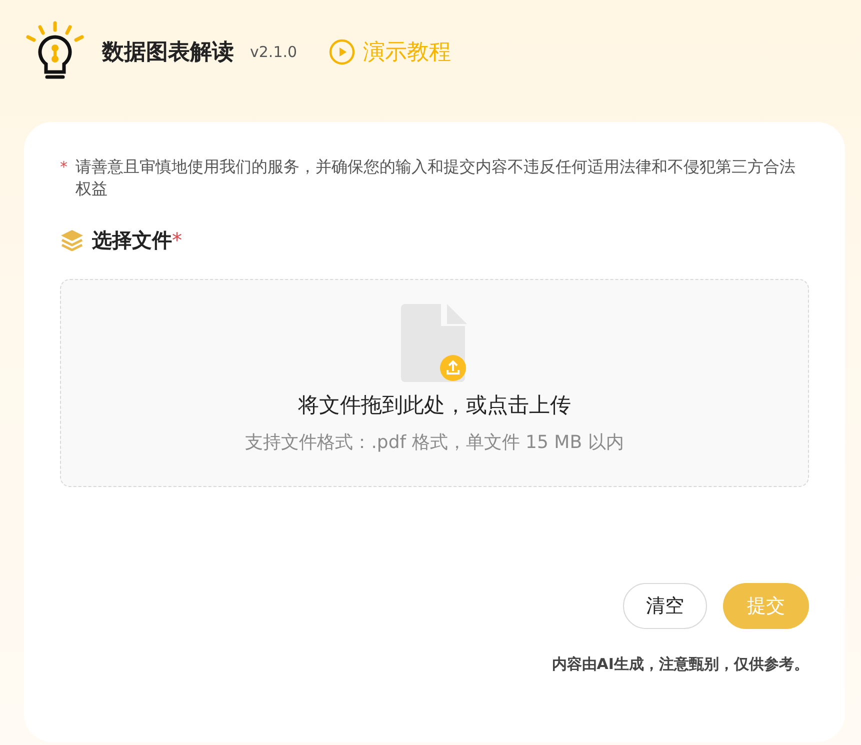 The height and width of the screenshot is (745, 861). I want to click on app-title: 数据图表解读, so click(168, 52).